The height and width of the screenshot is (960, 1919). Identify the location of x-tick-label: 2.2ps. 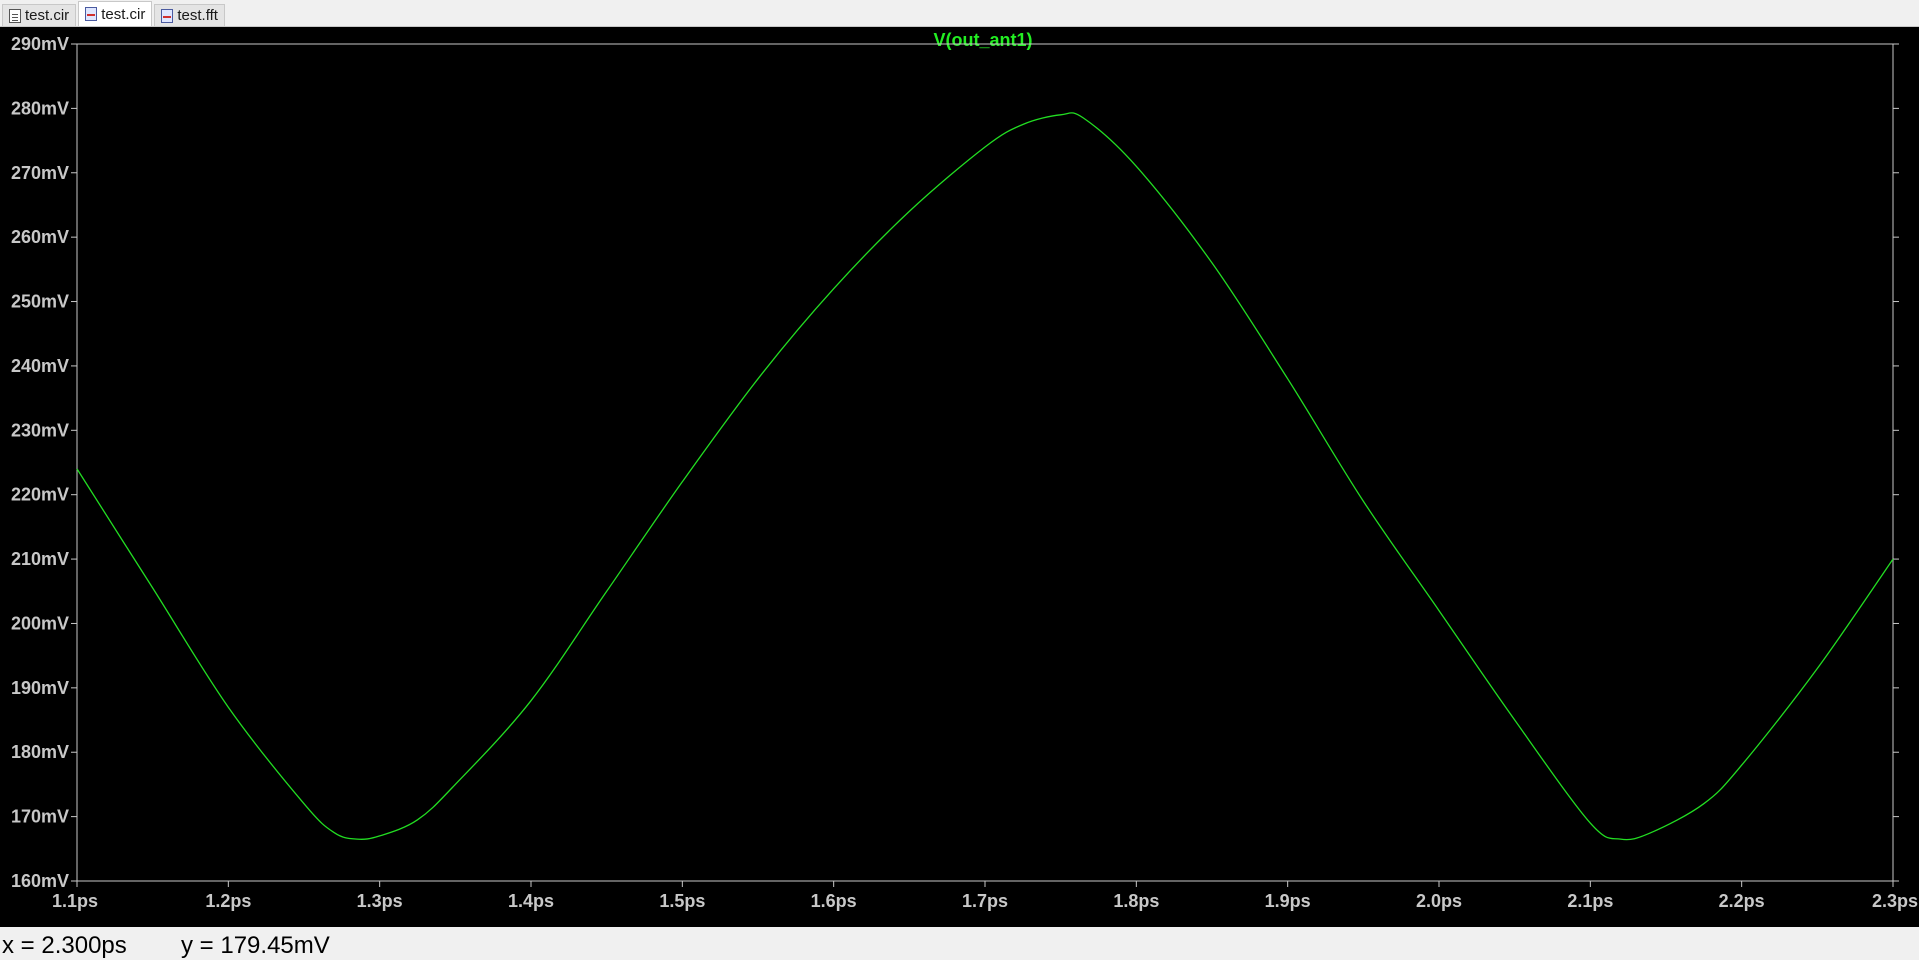
(1742, 901).